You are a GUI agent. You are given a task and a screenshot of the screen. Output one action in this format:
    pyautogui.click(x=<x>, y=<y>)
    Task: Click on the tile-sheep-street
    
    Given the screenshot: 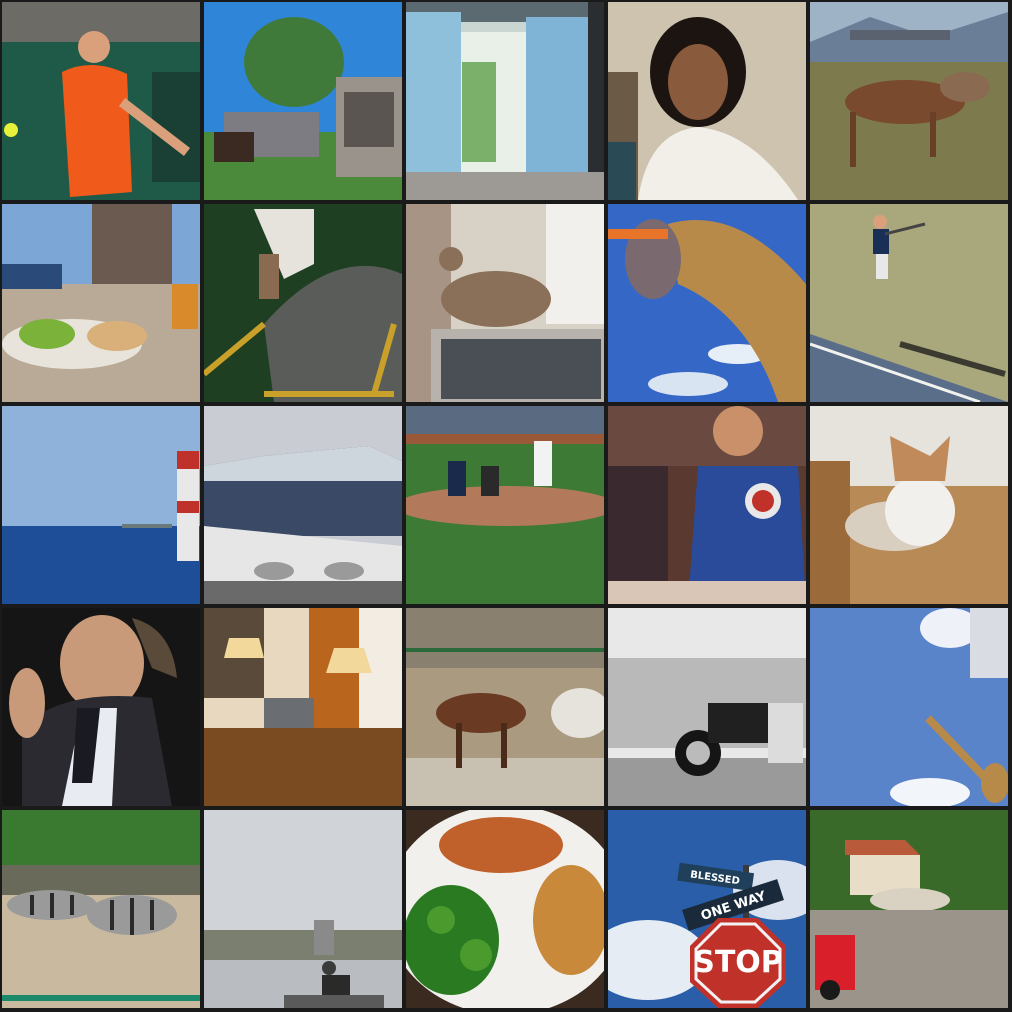 What is the action you would take?
    pyautogui.click(x=909, y=909)
    